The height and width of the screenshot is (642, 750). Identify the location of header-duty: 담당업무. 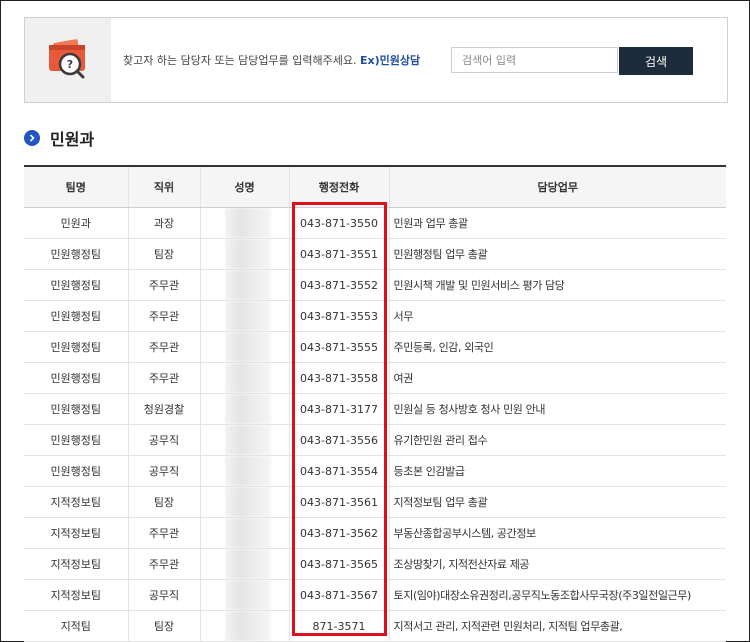
(557, 187).